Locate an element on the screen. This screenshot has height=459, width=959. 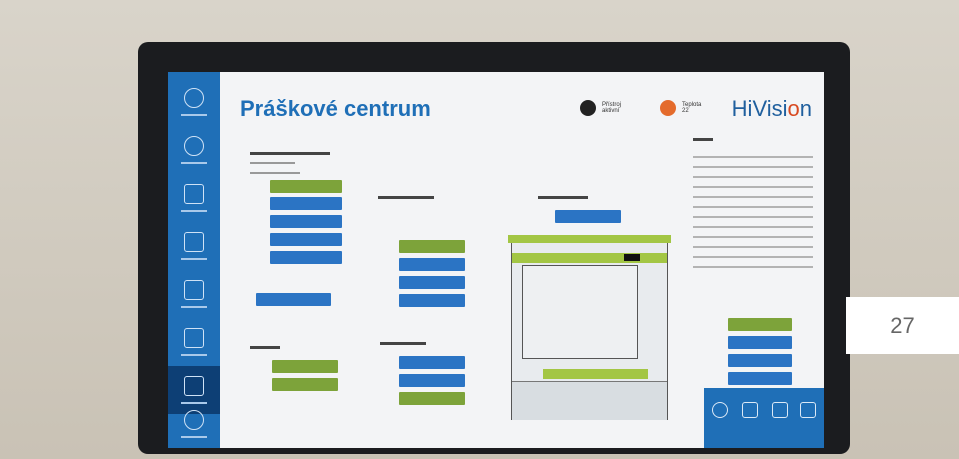
network-icon is located at coordinates (780, 410).